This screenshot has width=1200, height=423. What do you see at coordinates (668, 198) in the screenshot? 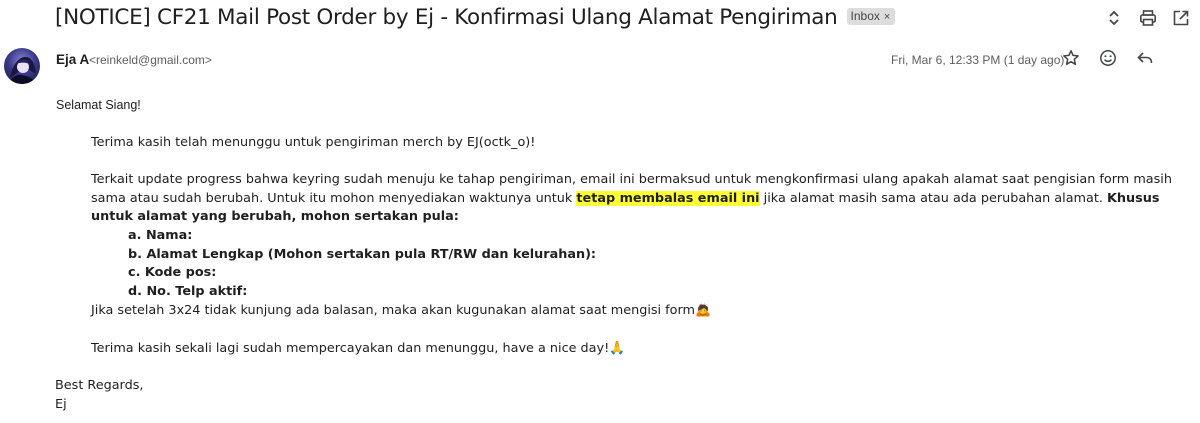
I see `highlighted-text: tetap membalas email ini` at bounding box center [668, 198].